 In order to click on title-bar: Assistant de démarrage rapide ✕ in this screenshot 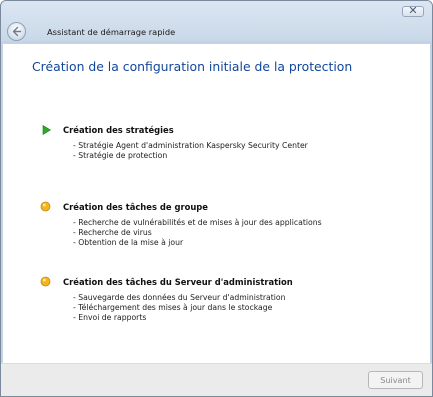, I will do `click(216, 21)`.